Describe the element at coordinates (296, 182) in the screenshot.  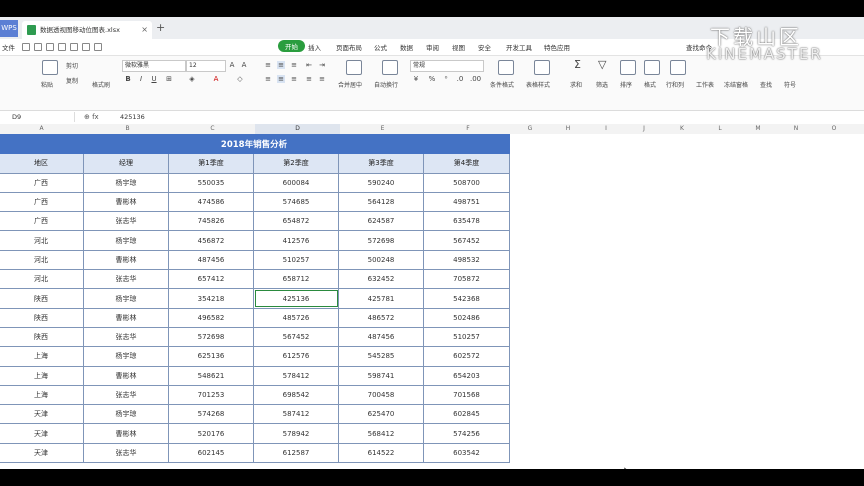
I see `table-cell: 600084` at that location.